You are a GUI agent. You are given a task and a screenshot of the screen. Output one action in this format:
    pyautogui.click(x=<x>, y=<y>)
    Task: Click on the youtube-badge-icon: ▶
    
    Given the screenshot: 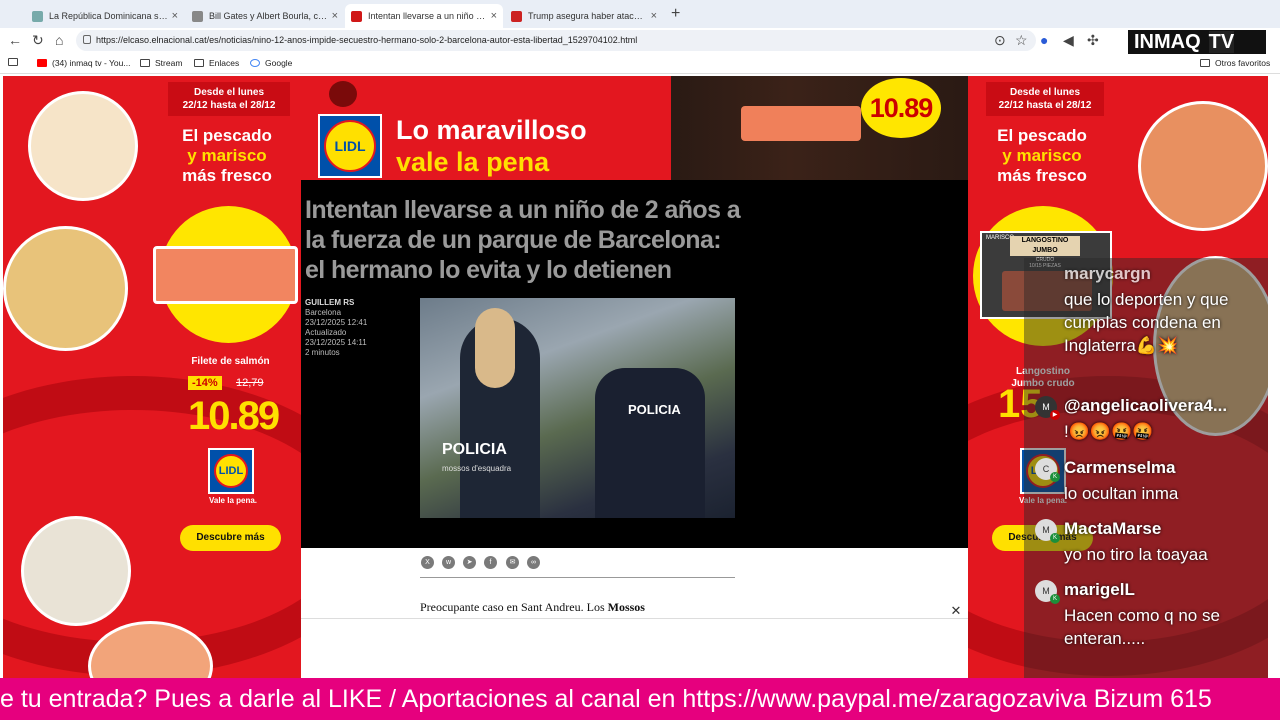 What is the action you would take?
    pyautogui.click(x=1055, y=415)
    